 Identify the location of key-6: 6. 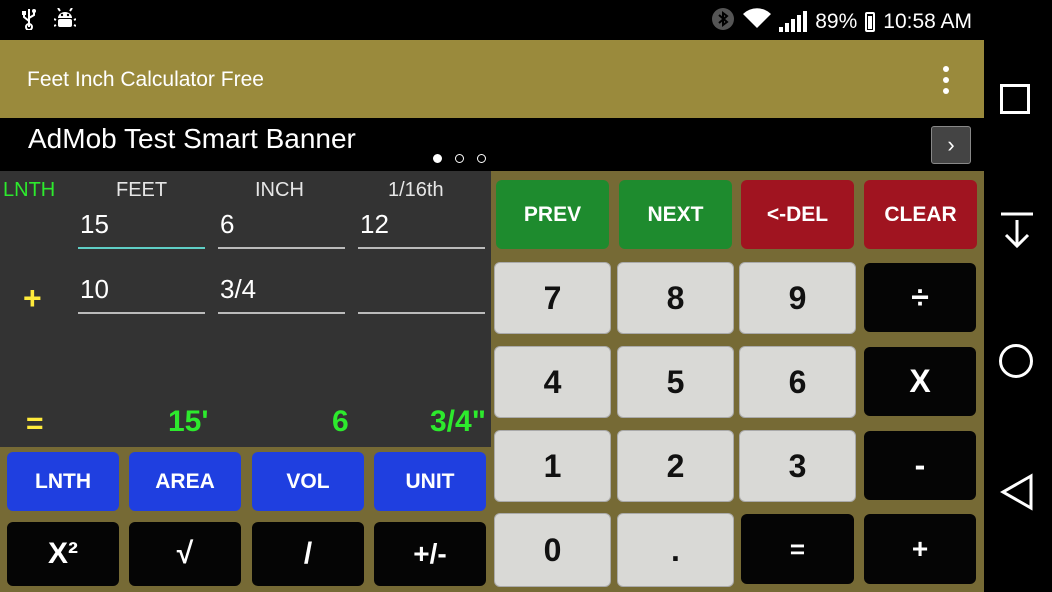
(797, 382).